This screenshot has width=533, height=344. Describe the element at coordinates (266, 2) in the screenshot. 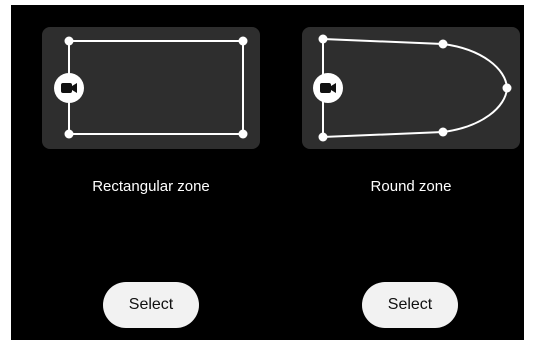

I see `frame-top-edge` at that location.